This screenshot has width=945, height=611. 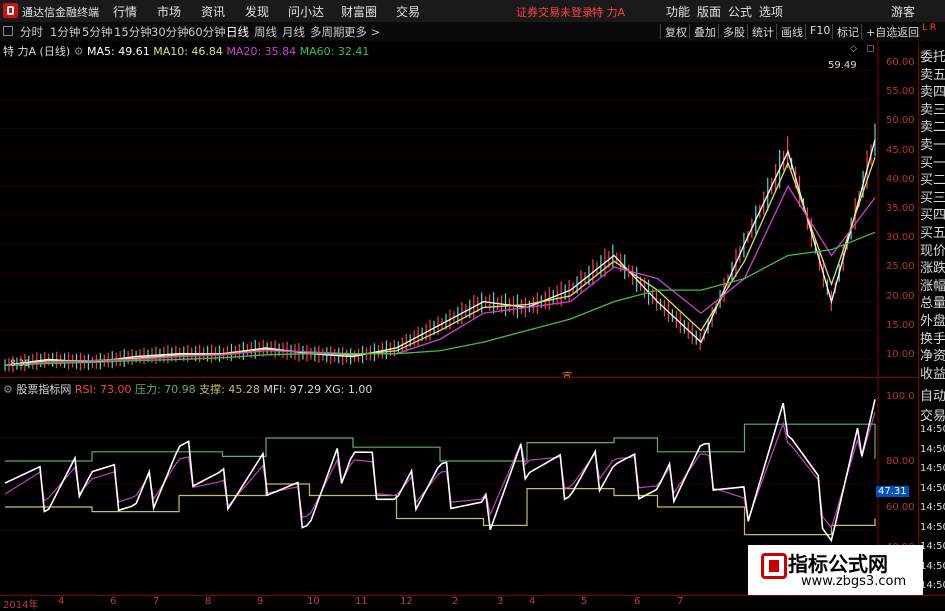 What do you see at coordinates (900, 296) in the screenshot?
I see `price-tick: 20.00` at bounding box center [900, 296].